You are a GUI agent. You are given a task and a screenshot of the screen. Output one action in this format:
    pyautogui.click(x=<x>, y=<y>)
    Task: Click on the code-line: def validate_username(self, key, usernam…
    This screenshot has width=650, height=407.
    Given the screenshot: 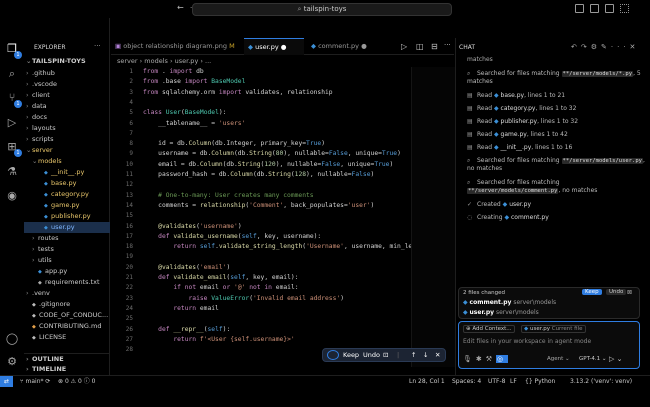 What is the action you would take?
    pyautogui.click(x=232, y=236)
    